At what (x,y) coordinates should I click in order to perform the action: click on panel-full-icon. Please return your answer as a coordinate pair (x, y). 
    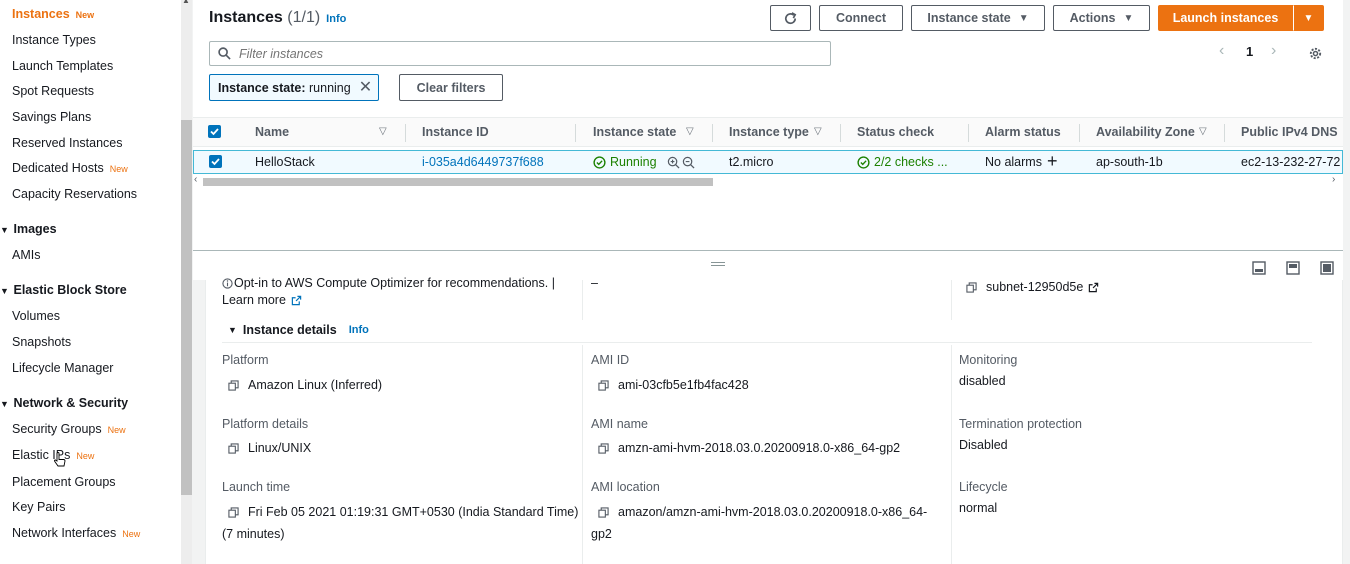
    Looking at the image, I should click on (1327, 268).